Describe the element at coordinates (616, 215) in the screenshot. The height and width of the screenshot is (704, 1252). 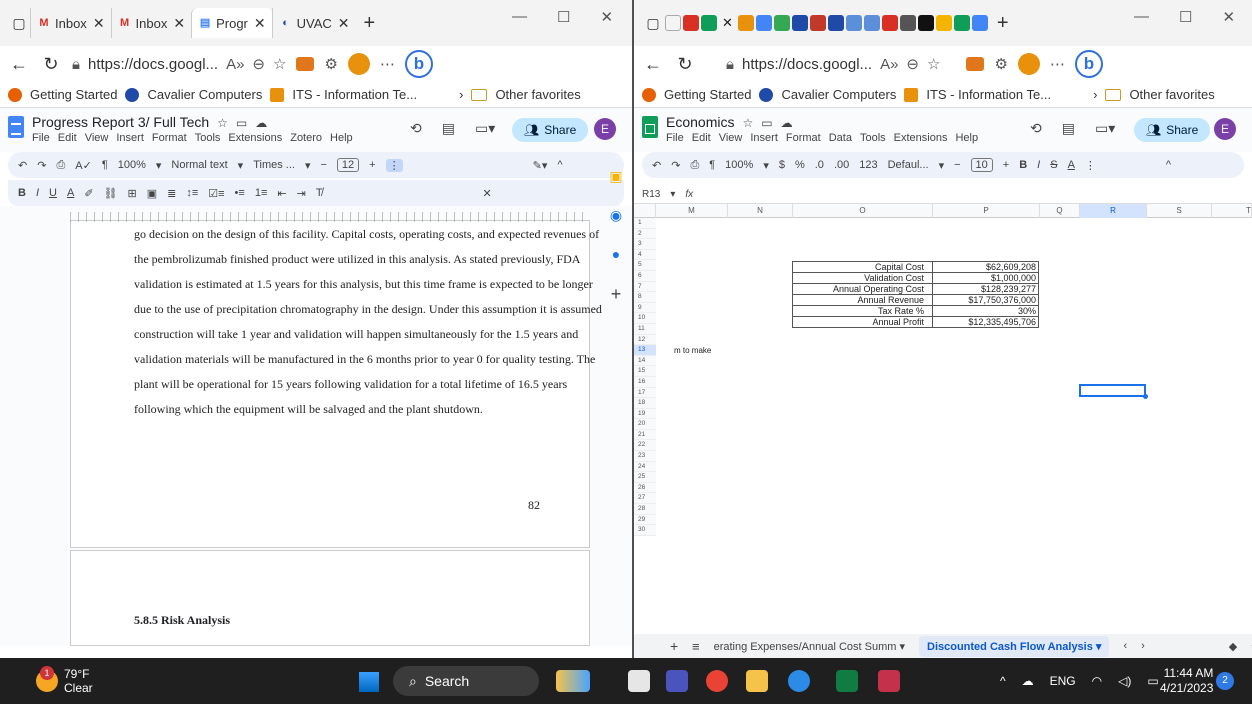
I see `tasks-icon: ◉` at that location.